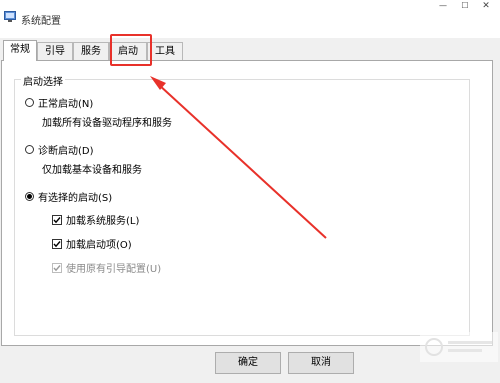  What do you see at coordinates (321, 363) in the screenshot?
I see `cancel-button: 取消` at bounding box center [321, 363].